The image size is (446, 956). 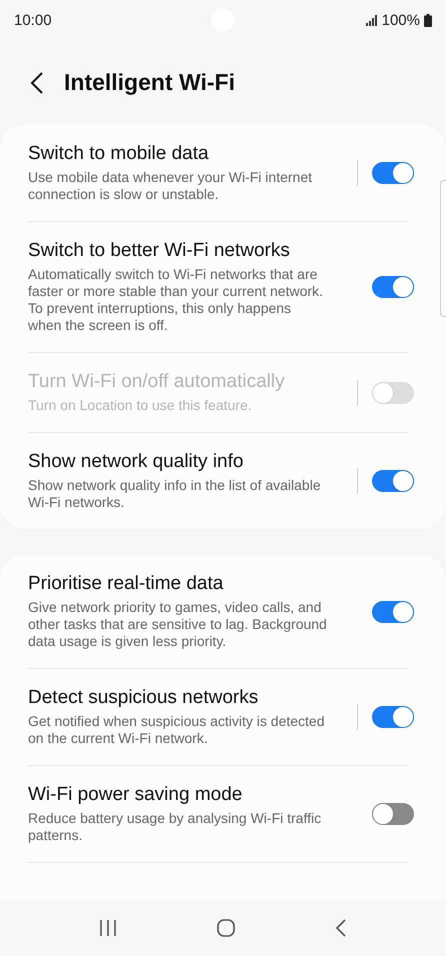 I want to click on setting-title: Switch to mobile data, so click(x=119, y=154).